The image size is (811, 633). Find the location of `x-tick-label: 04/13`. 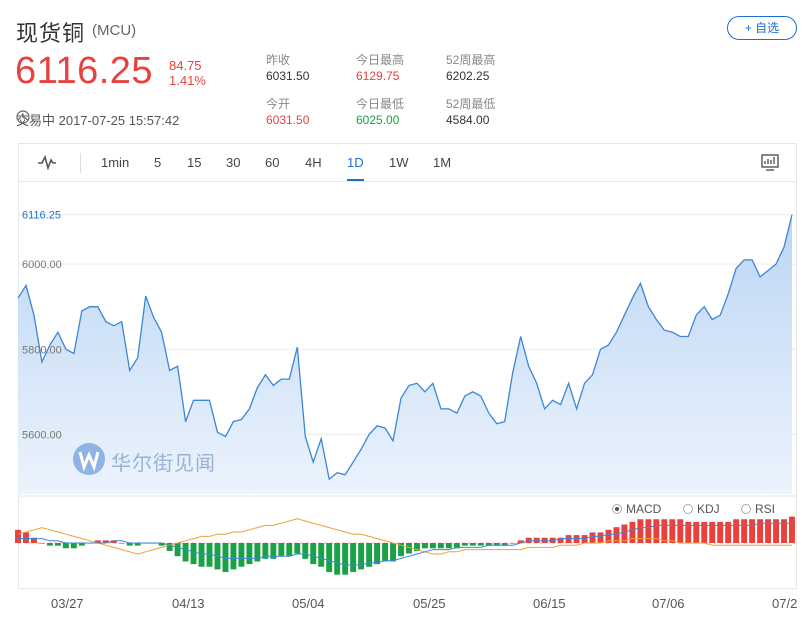

x-tick-label: 04/13 is located at coordinates (188, 603).